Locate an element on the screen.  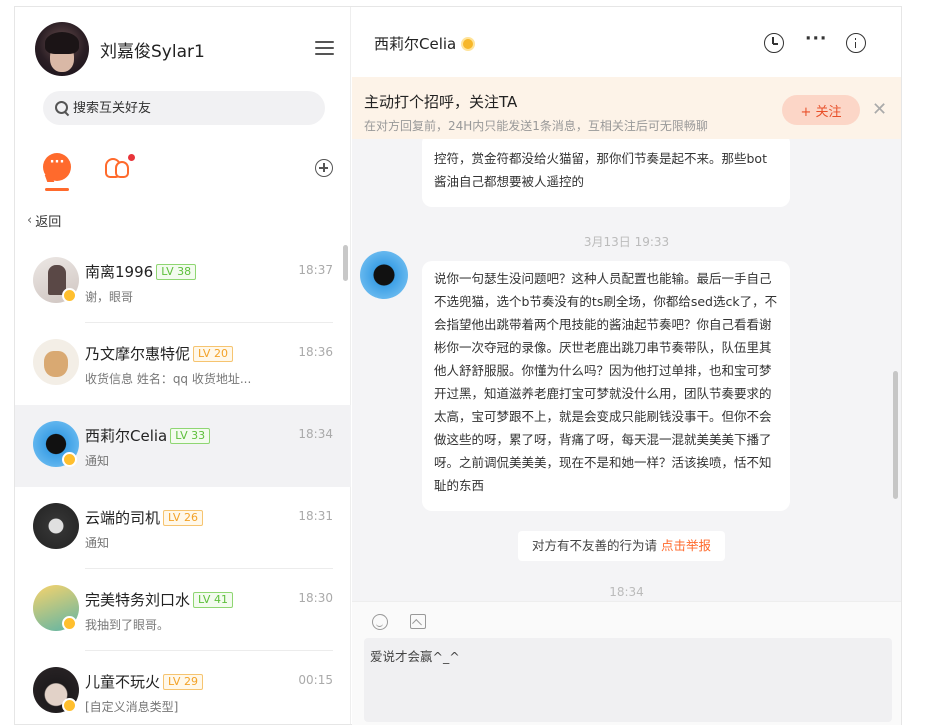
level-badge: LV 20 is located at coordinates (213, 353).